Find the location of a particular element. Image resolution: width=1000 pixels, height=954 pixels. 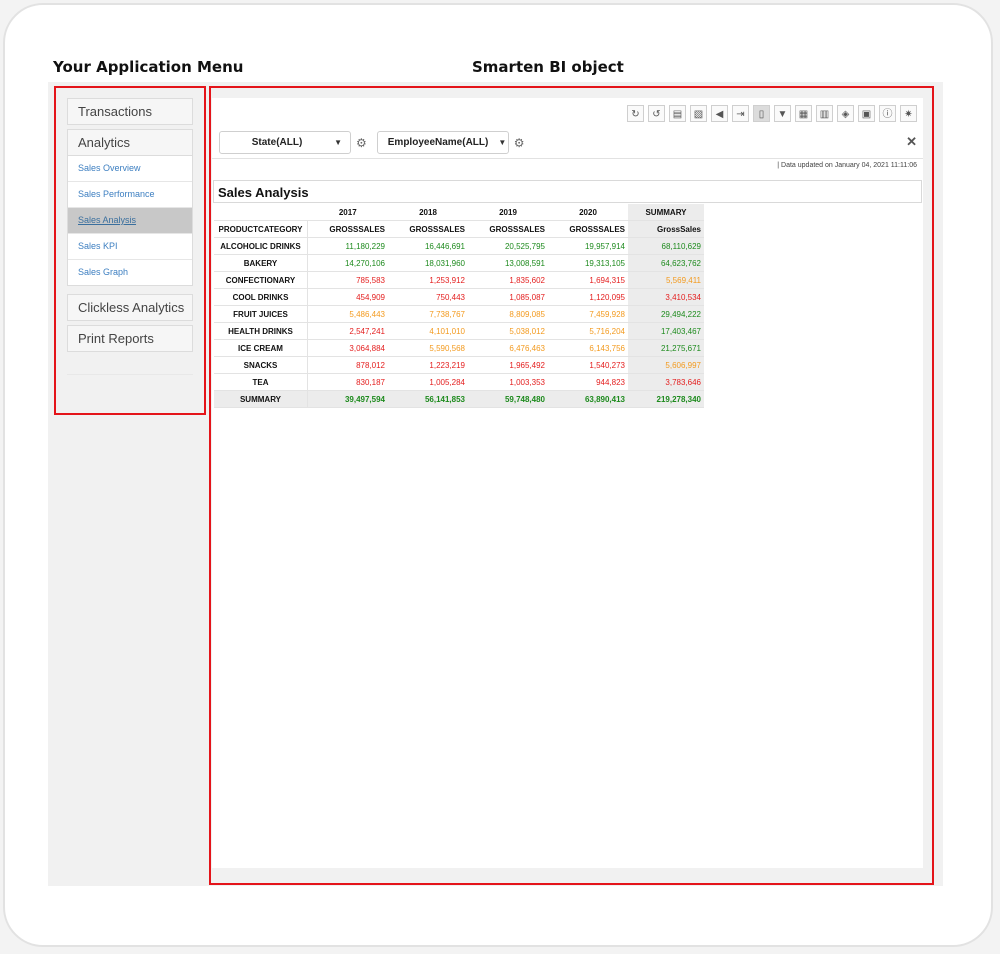

bi-caption: Smarten BI object is located at coordinates (548, 67).